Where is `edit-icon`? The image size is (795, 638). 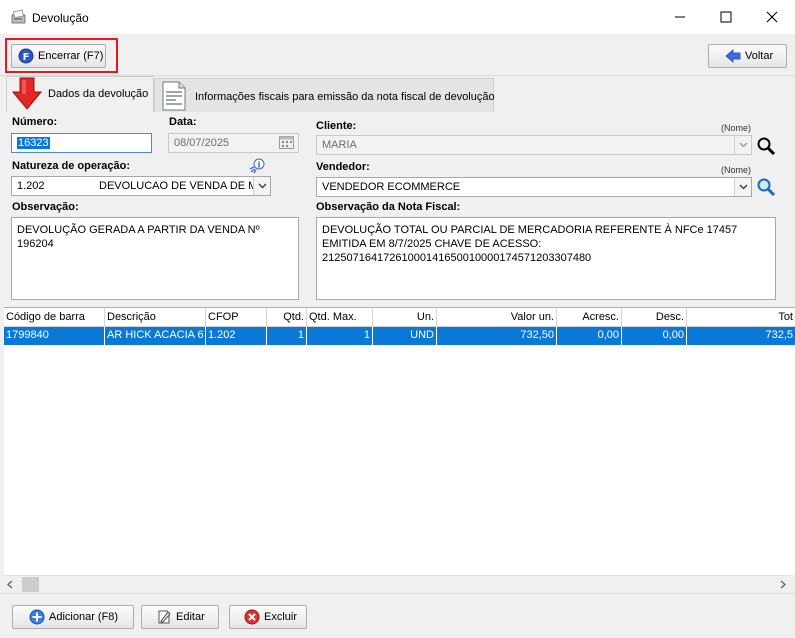
edit-icon is located at coordinates (164, 617).